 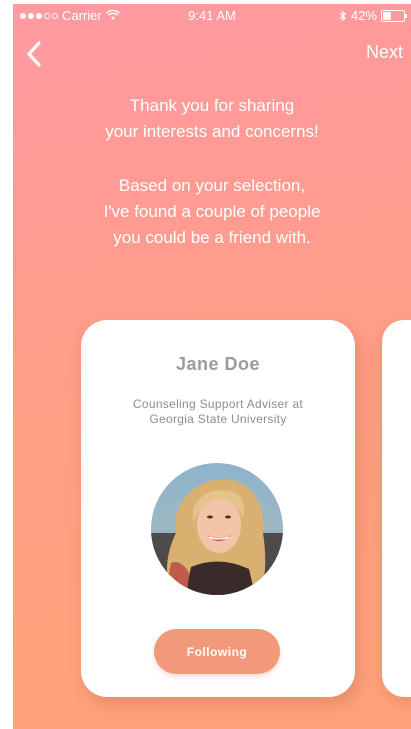 What do you see at coordinates (218, 419) in the screenshot?
I see `job-title-line: Georgia State University` at bounding box center [218, 419].